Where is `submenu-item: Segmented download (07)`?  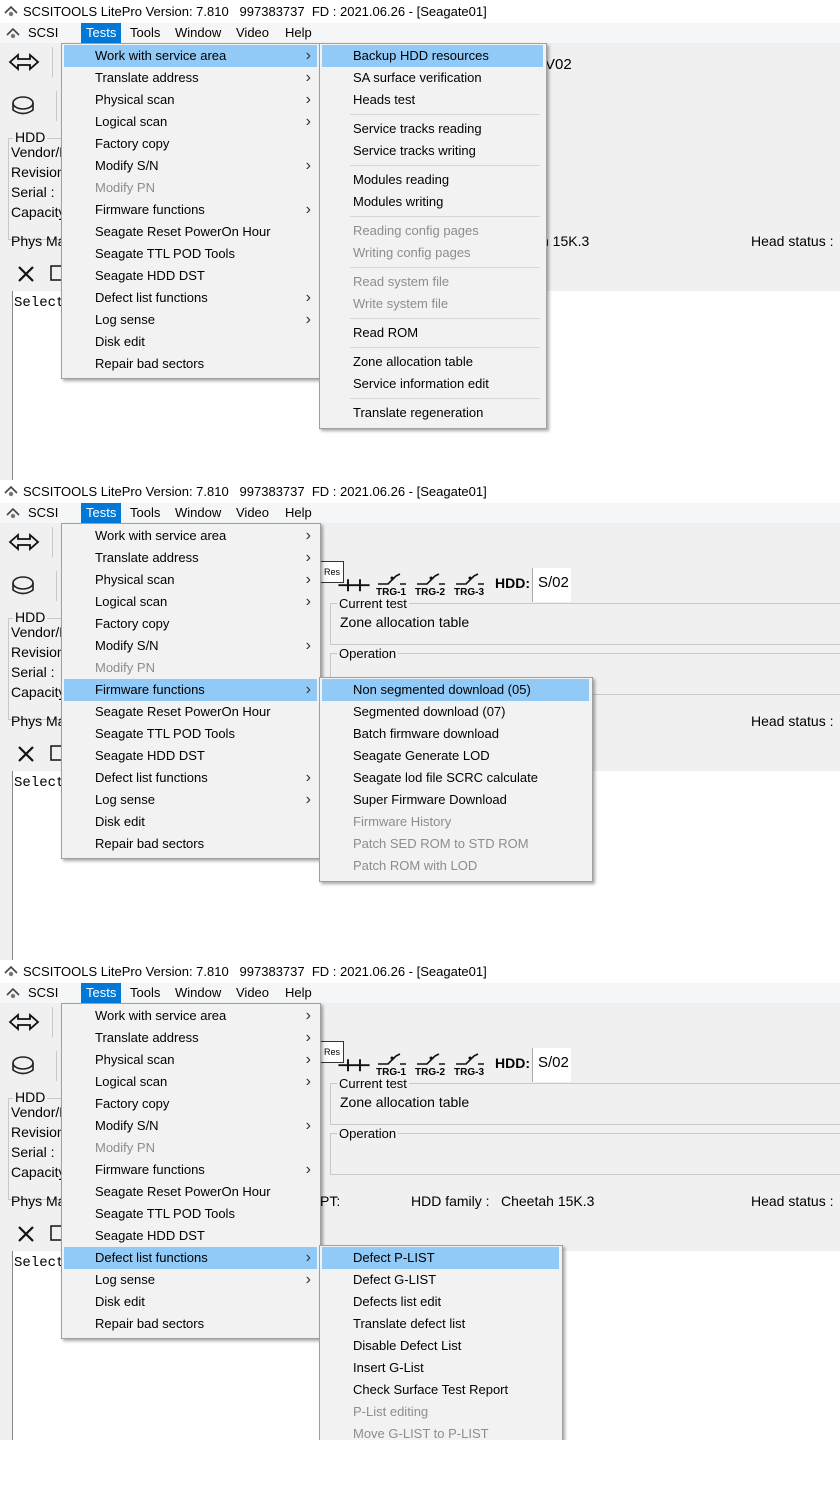 submenu-item: Segmented download (07) is located at coordinates (455, 712).